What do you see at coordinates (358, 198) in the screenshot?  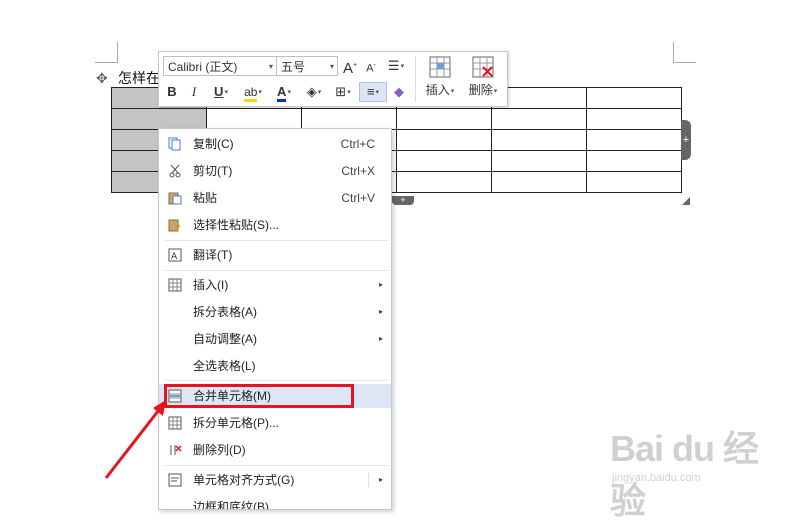 I see `menu-item-shortcut: Ctrl+V` at bounding box center [358, 198].